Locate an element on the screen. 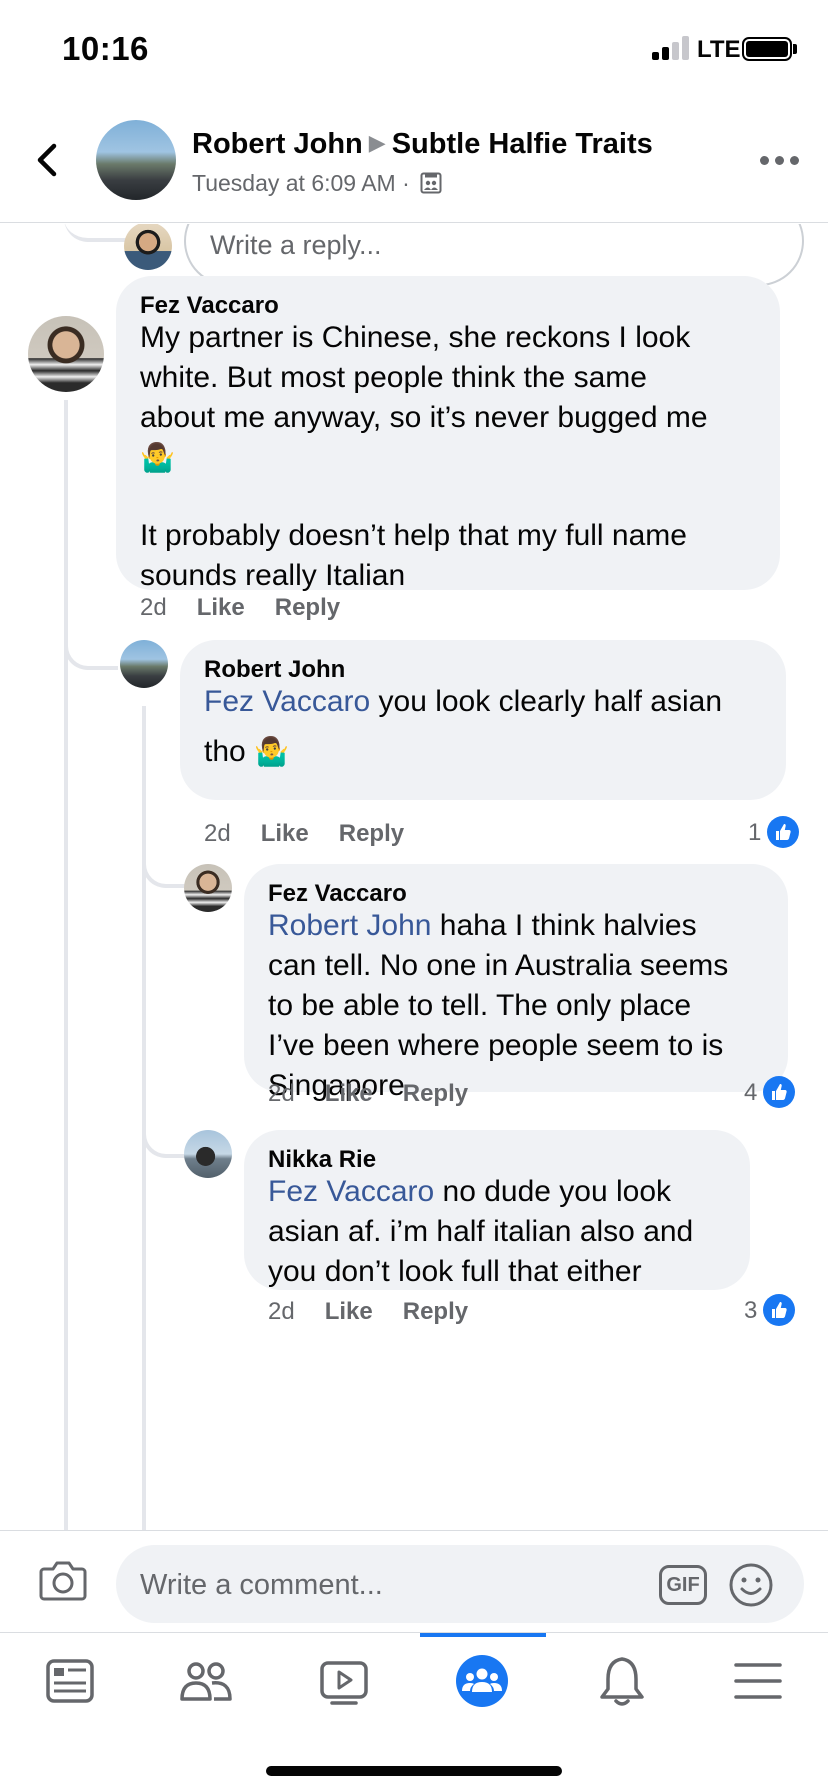  comment-text-line: white. But most people think the same is located at coordinates (393, 377).